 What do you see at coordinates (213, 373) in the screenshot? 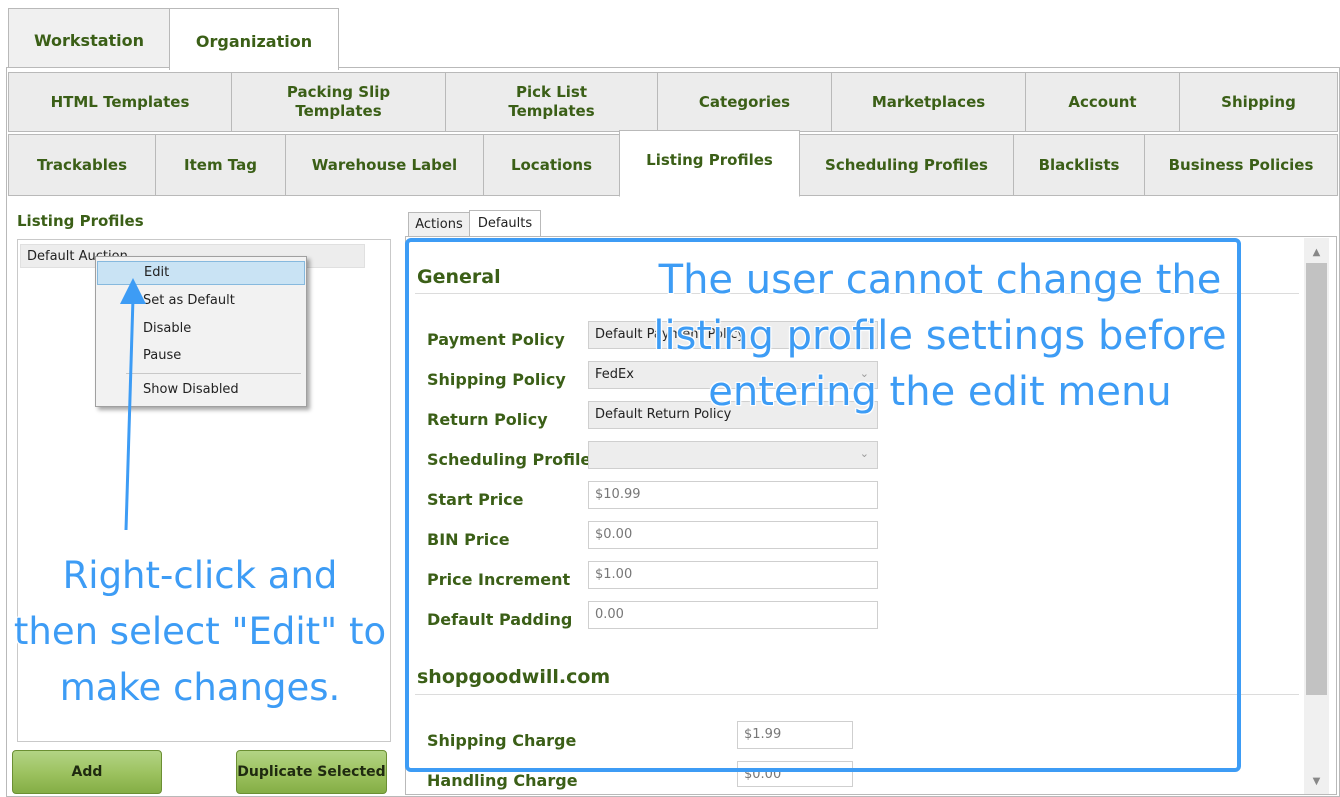
I see `menu-separator` at bounding box center [213, 373].